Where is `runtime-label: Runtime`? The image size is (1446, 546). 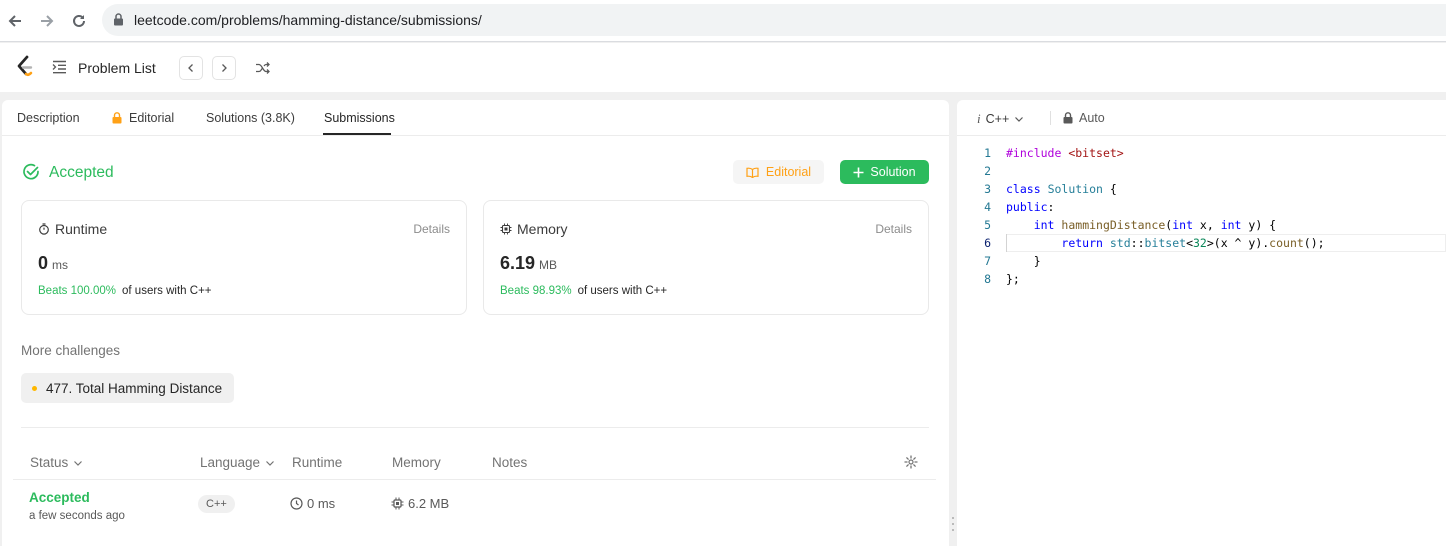
runtime-label: Runtime is located at coordinates (81, 229).